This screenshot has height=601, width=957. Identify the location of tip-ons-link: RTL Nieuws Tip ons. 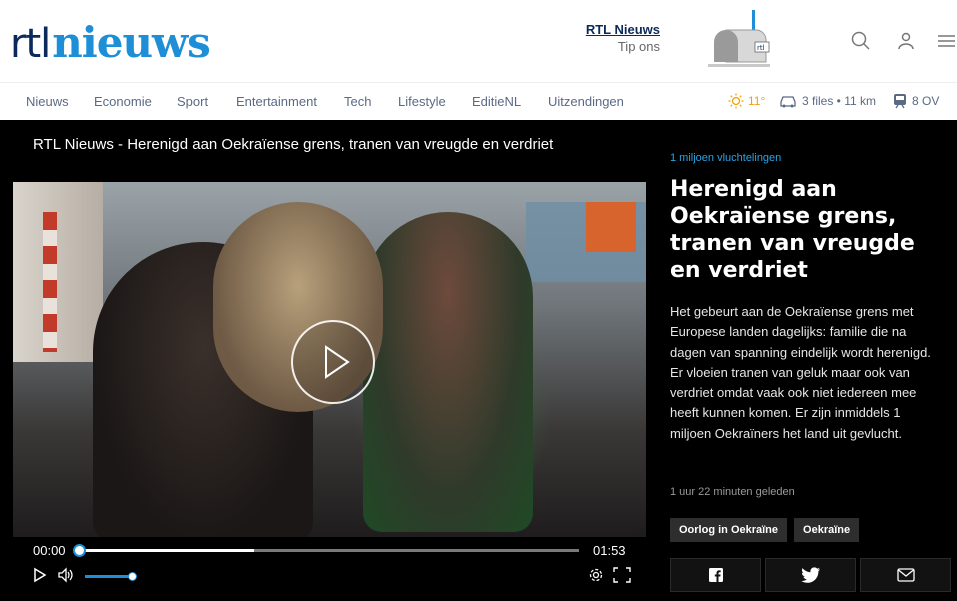
(623, 38).